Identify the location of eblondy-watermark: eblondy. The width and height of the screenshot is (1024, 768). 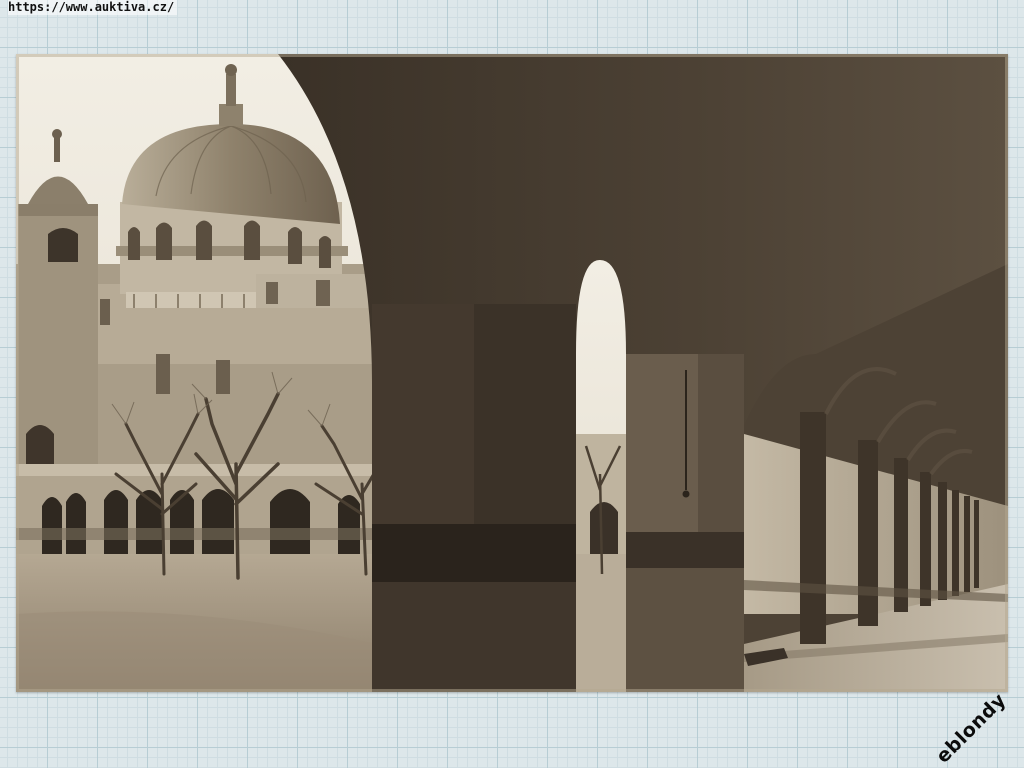
(971, 728).